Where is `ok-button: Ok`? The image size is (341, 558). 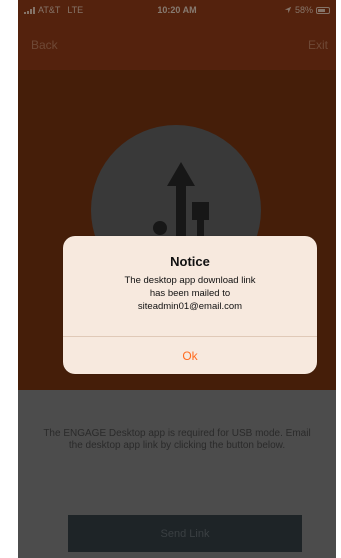 ok-button: Ok is located at coordinates (190, 355).